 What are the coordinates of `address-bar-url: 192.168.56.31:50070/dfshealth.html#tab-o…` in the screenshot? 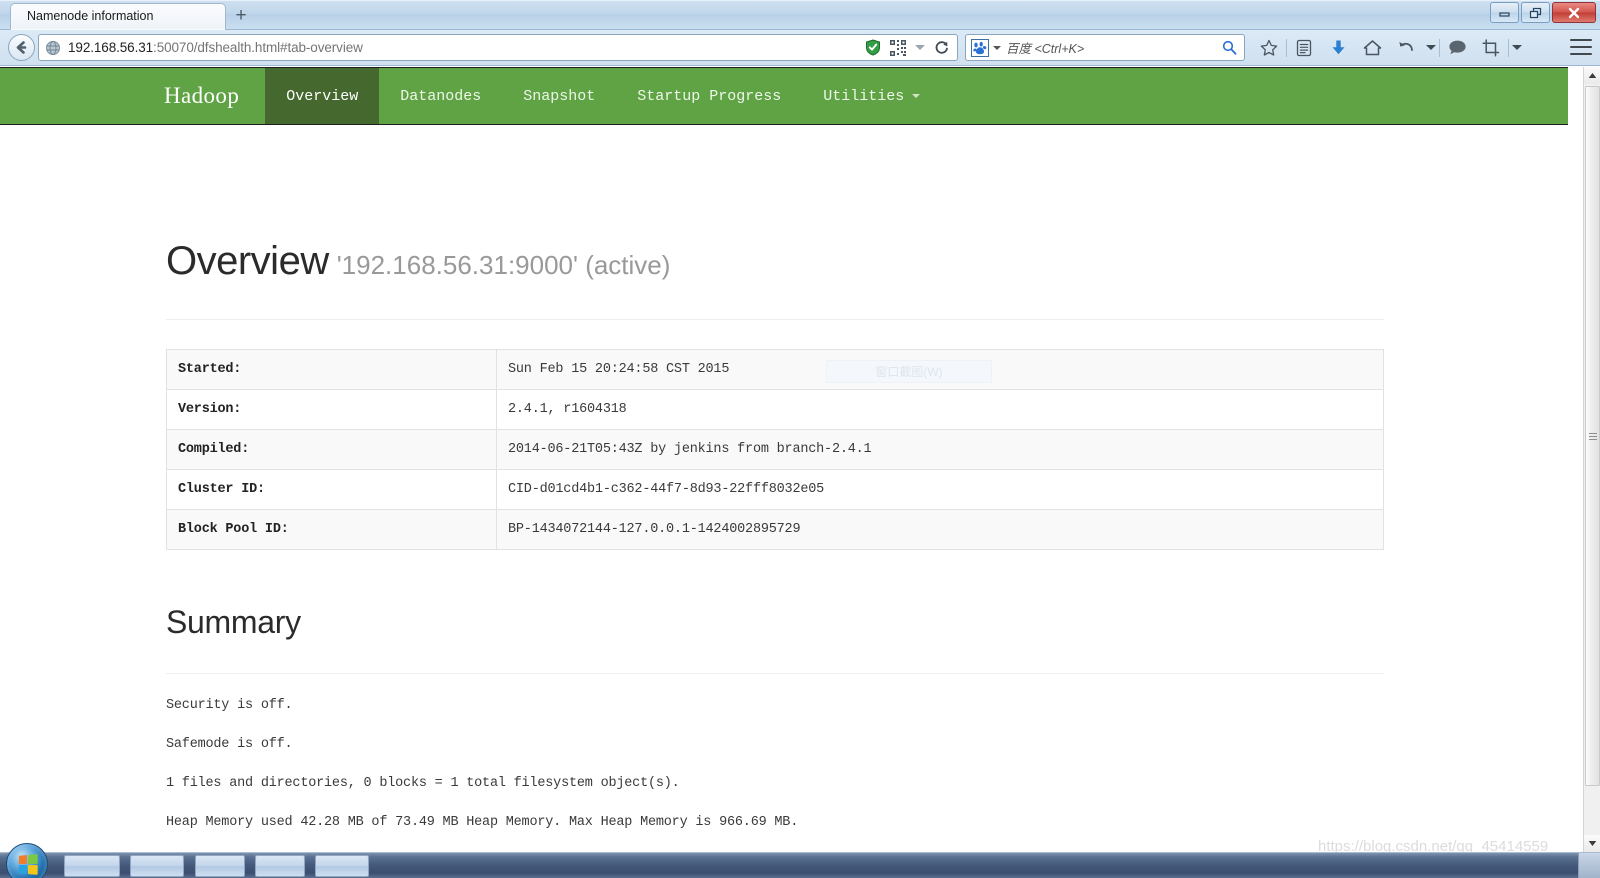 It's located at (215, 47).